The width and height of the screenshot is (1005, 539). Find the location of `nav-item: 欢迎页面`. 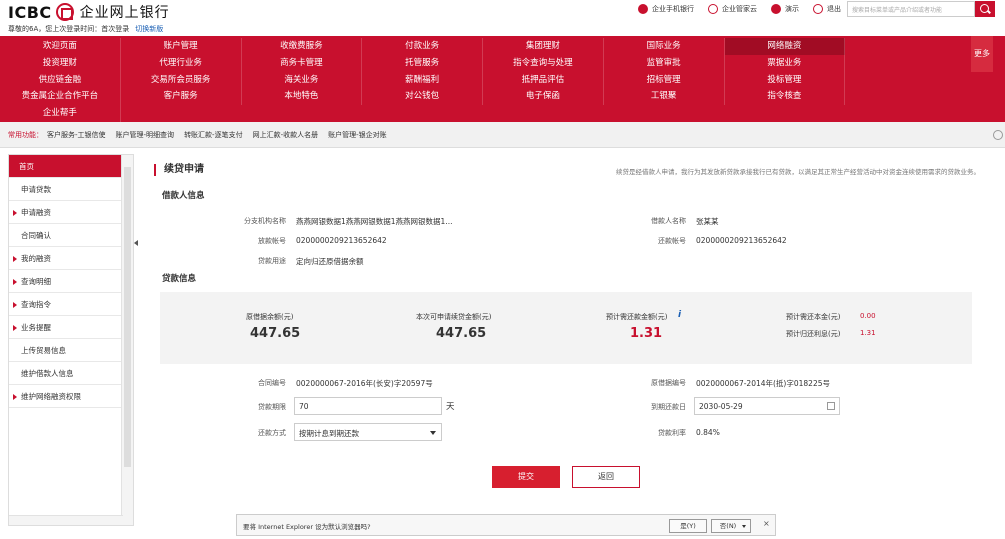

nav-item: 欢迎页面 is located at coordinates (60, 46).